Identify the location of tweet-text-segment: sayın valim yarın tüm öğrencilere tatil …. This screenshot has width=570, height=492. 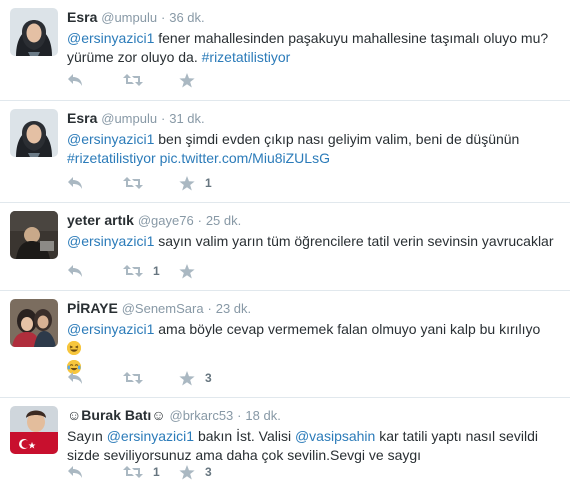
(354, 241).